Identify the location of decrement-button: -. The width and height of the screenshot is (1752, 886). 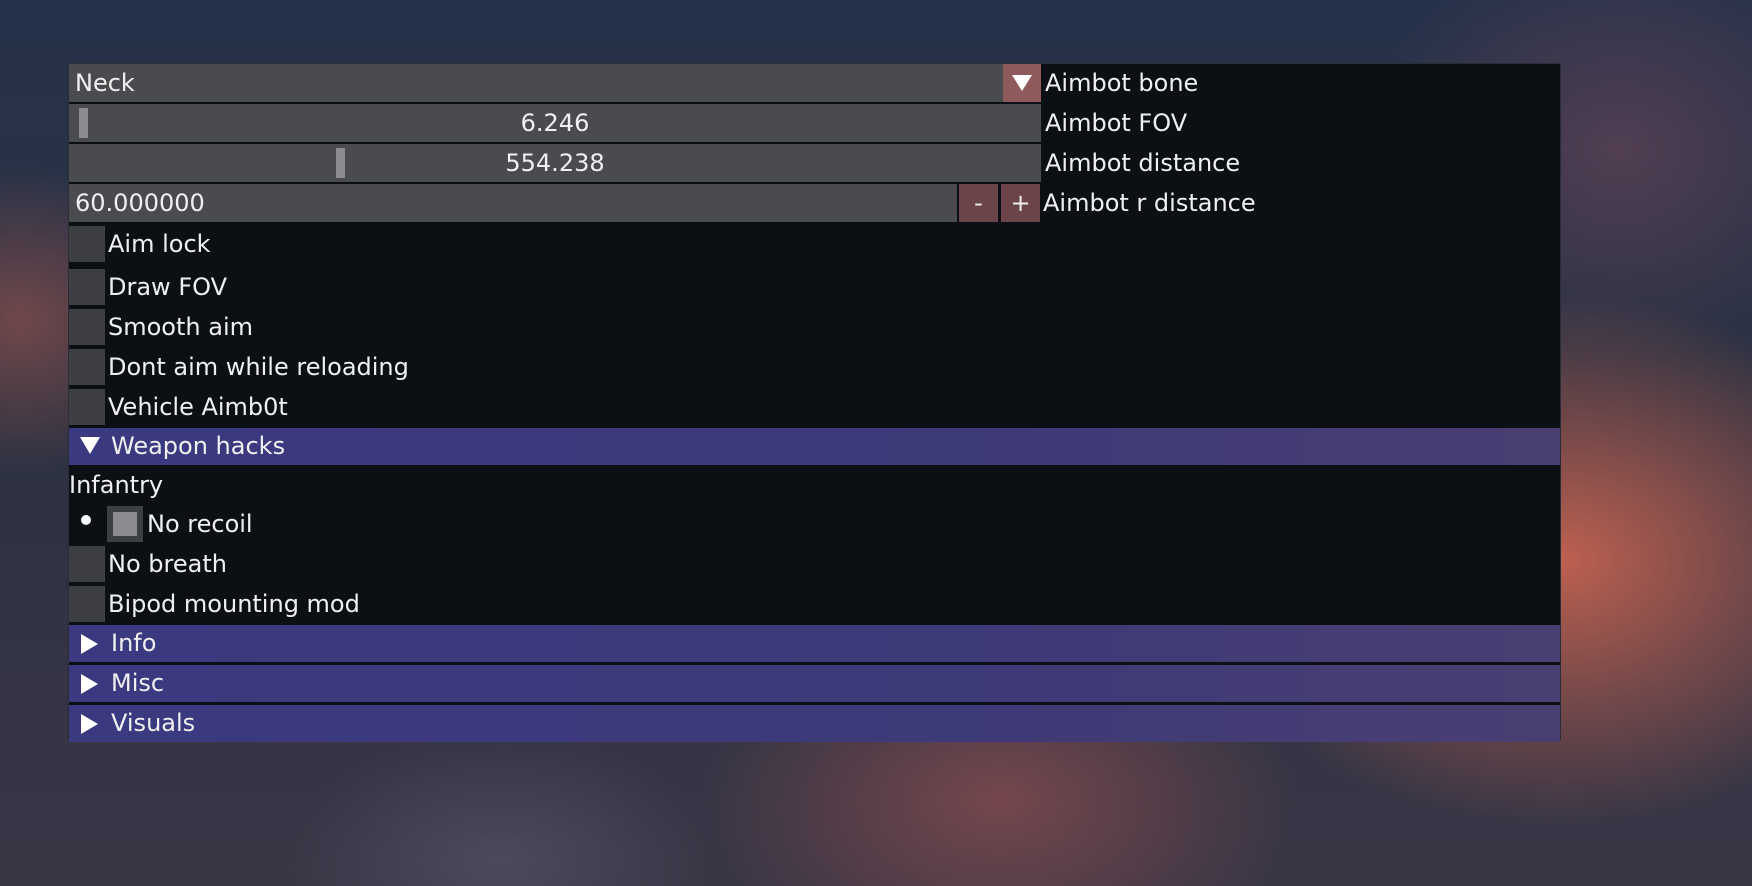
(978, 203).